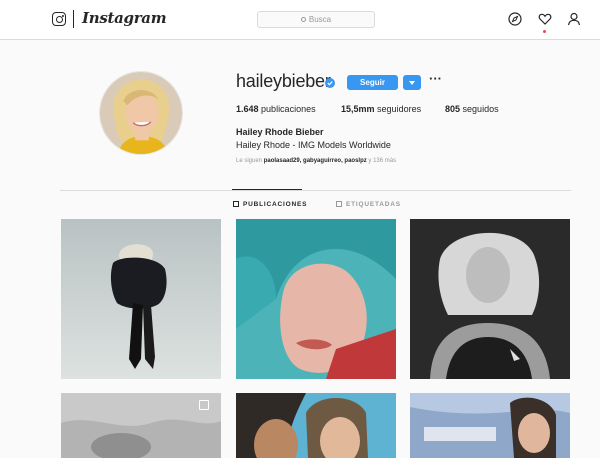 Image resolution: width=600 pixels, height=458 pixels. What do you see at coordinates (124, 18) in the screenshot?
I see `instagram-wordmark: Instagram` at bounding box center [124, 18].